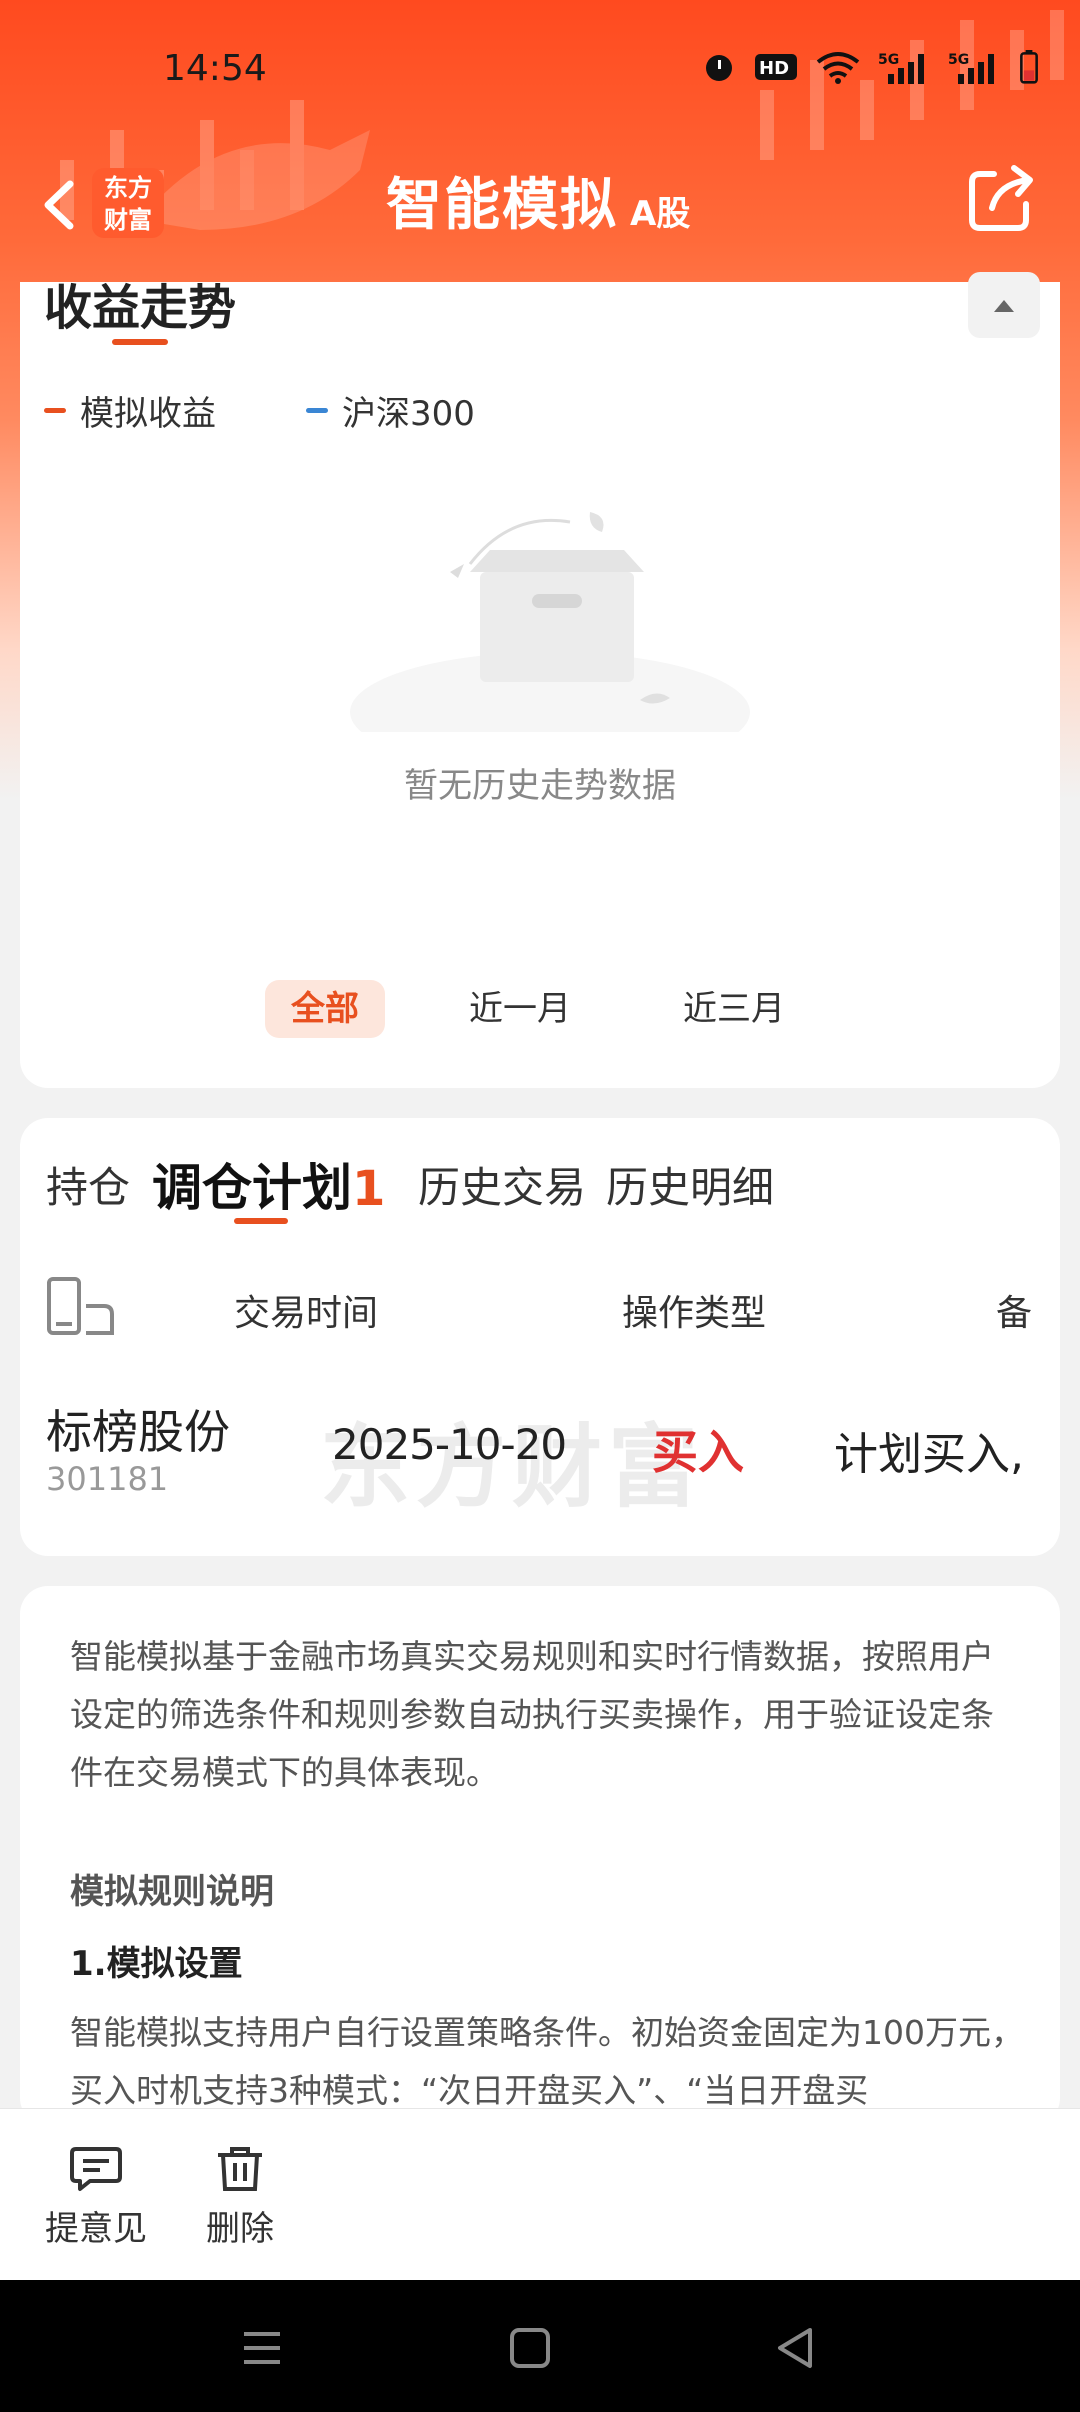 The image size is (1080, 2412). I want to click on legend-label: 沪深300, so click(408, 414).